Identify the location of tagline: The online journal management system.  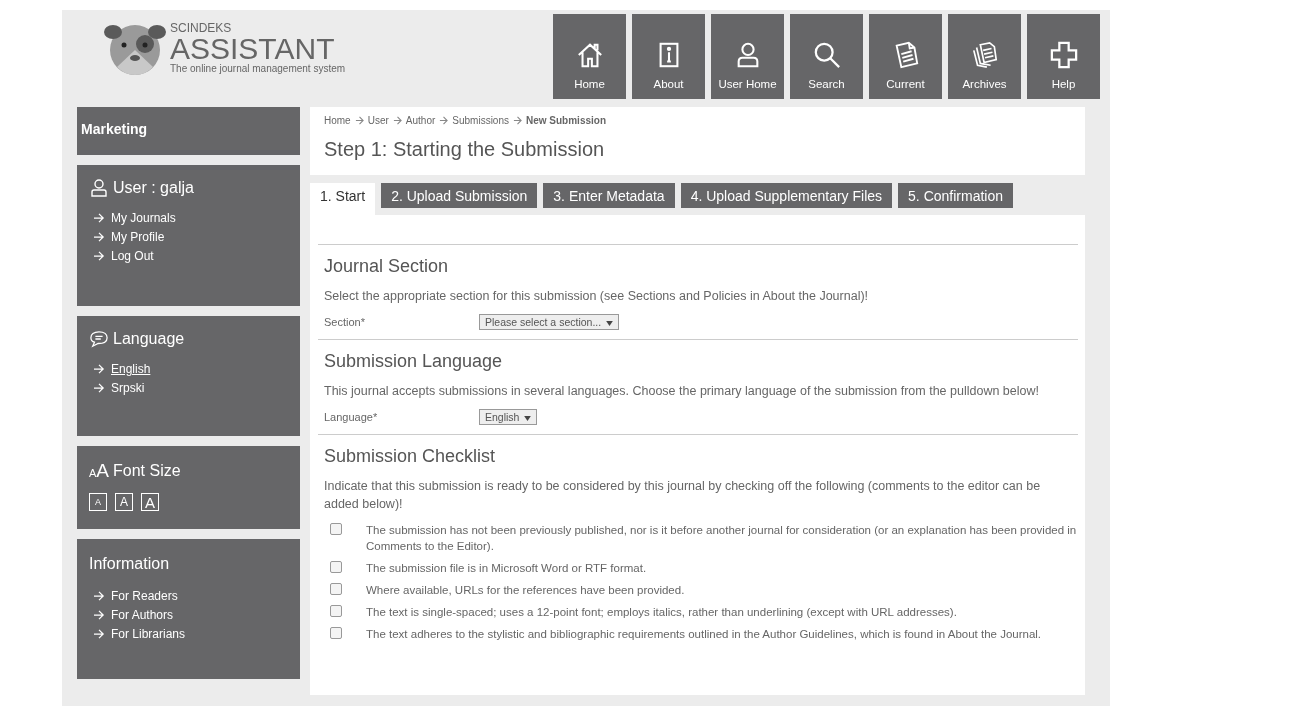
(258, 69).